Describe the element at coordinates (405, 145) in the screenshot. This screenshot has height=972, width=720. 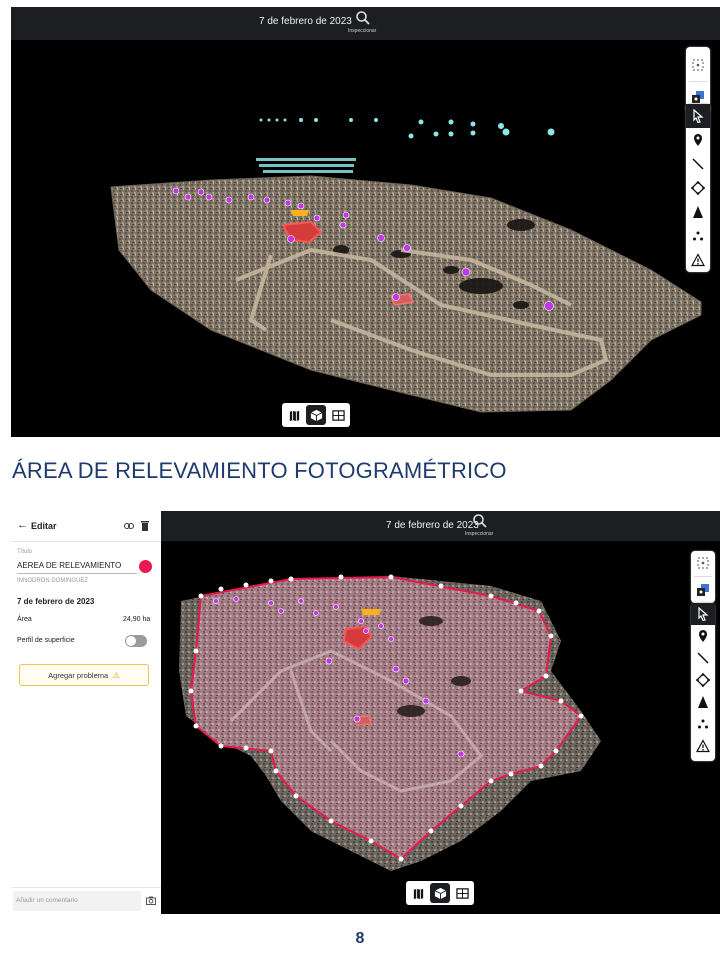
I see `point-cloud-clusters` at that location.